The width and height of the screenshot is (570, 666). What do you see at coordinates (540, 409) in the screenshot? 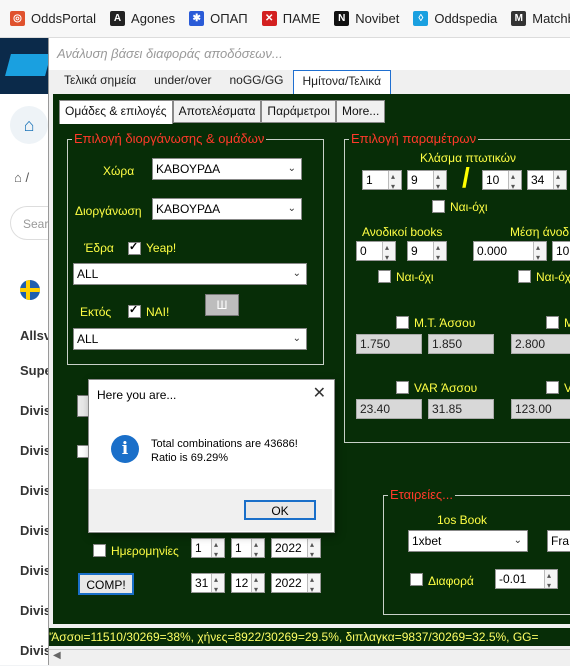
I see `v-partial-field: 123.00` at bounding box center [540, 409].